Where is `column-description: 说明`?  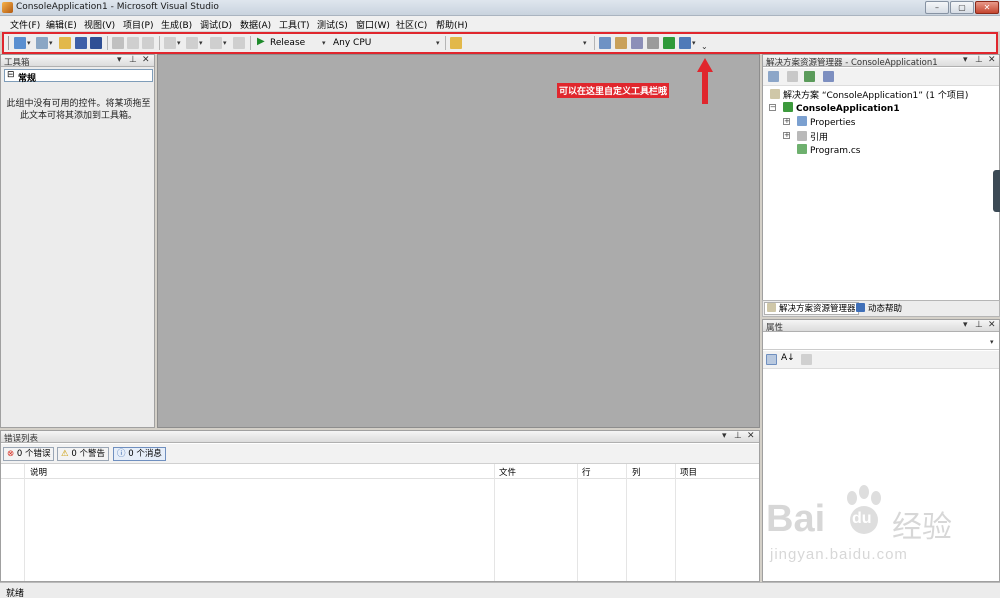 column-description: 说明 is located at coordinates (38, 472).